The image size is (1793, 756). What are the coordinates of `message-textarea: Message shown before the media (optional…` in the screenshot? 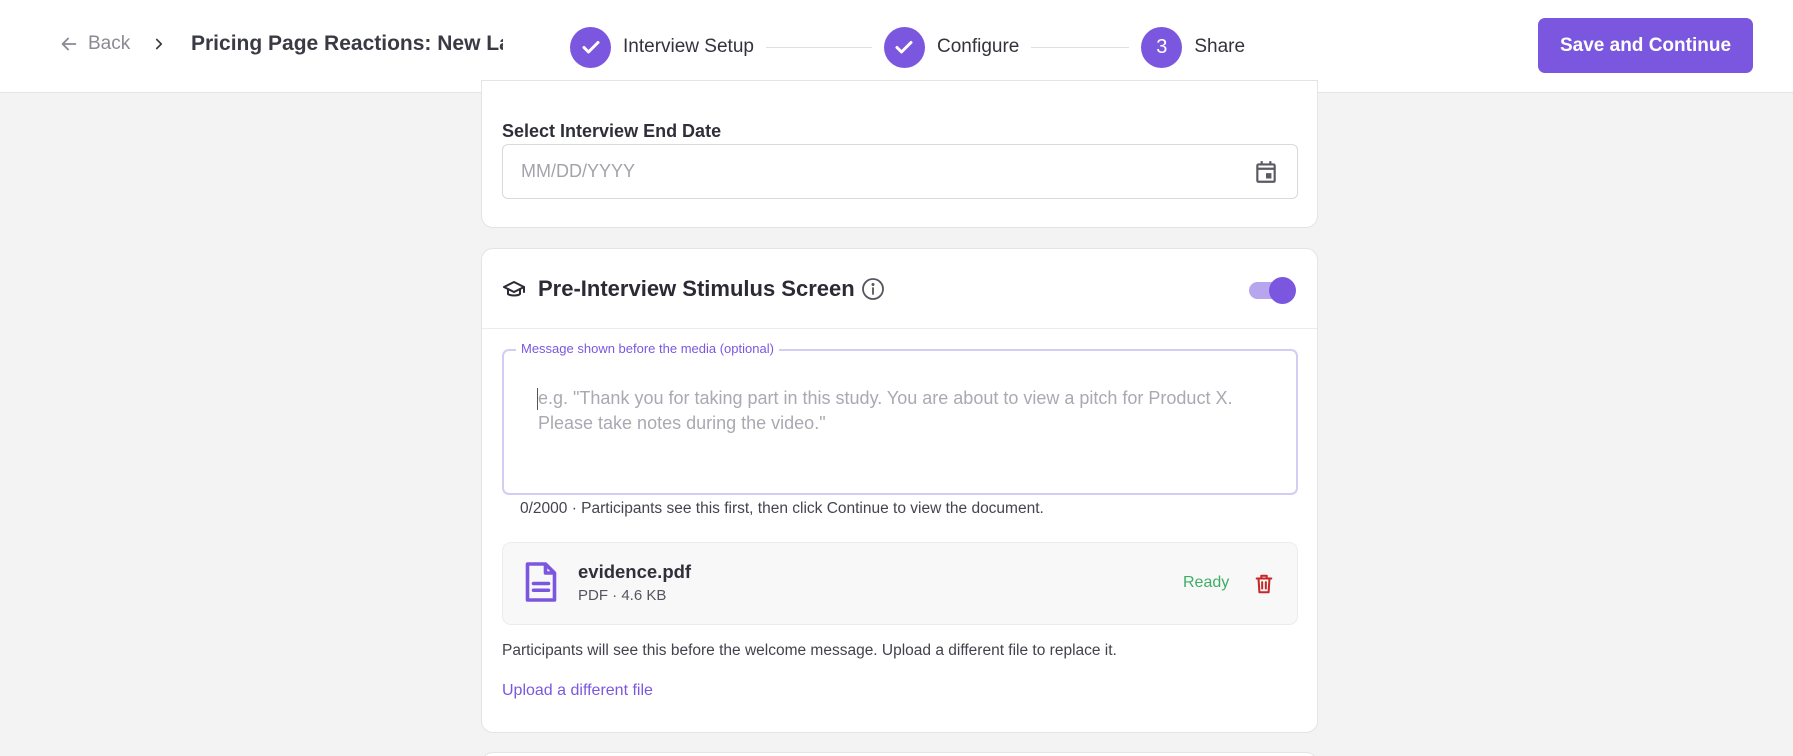 It's located at (900, 418).